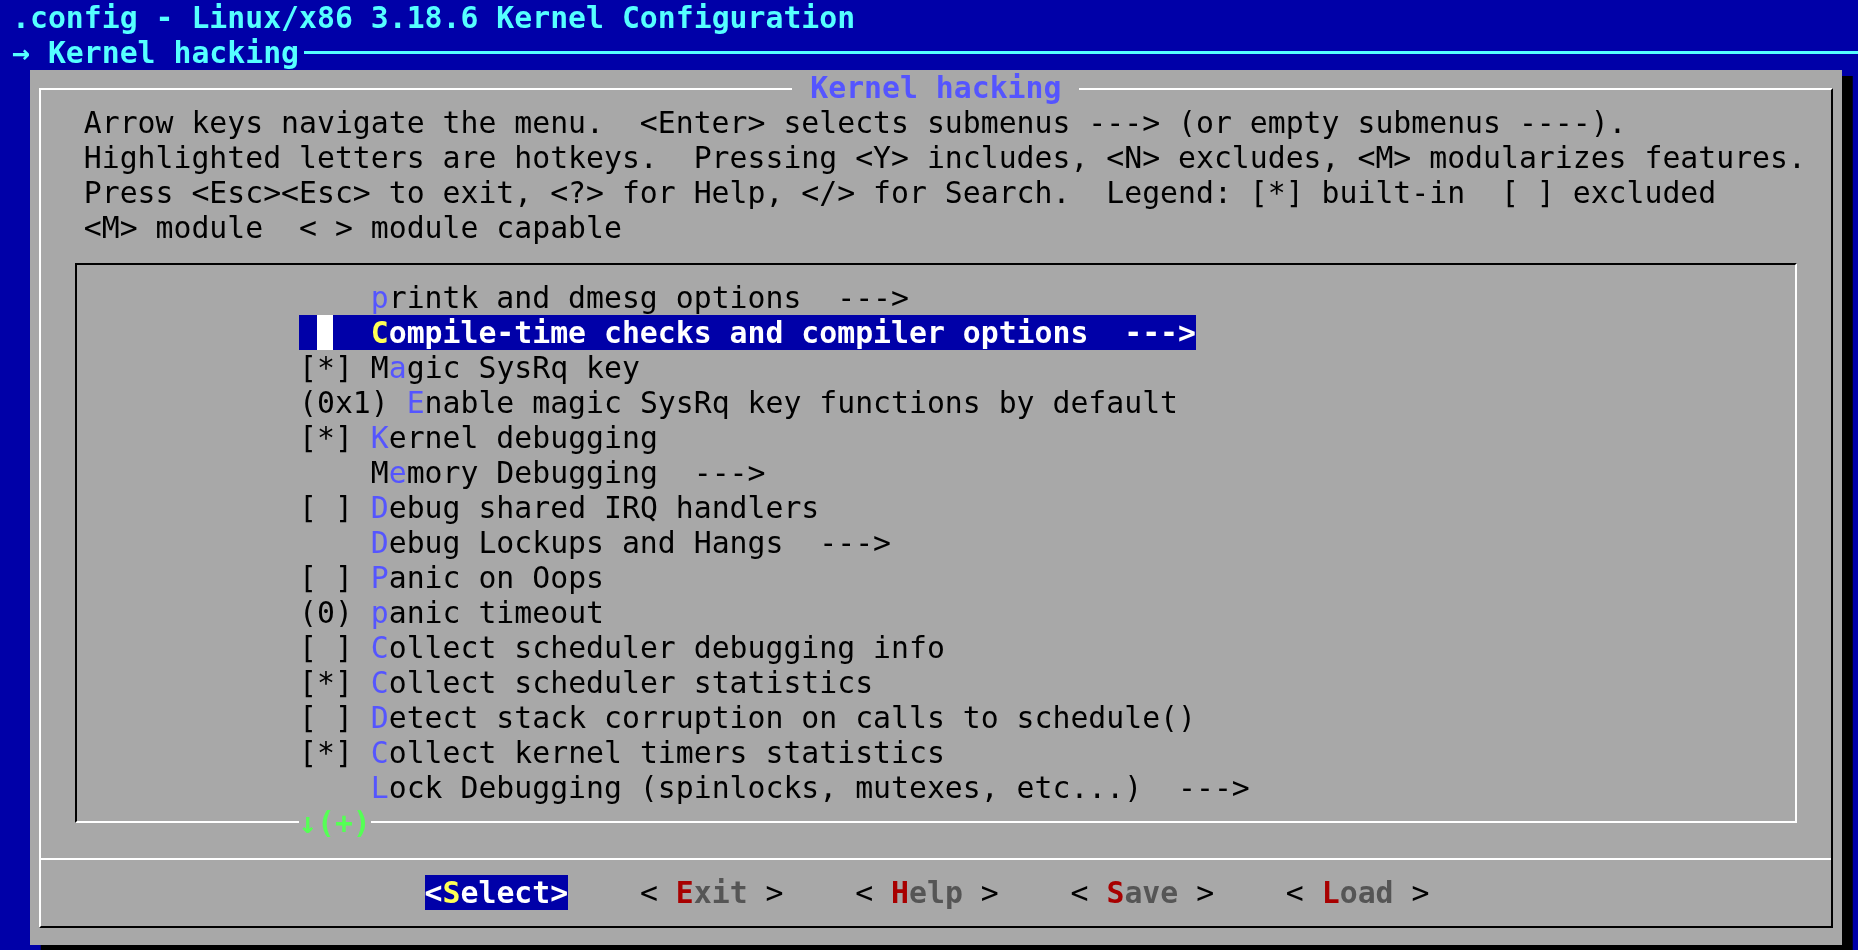 This screenshot has height=950, width=1858. What do you see at coordinates (855, 122) in the screenshot?
I see `help-text: Arrow keys navigate the menu. <Enter> selects submenus ---> (or empty submenus ----).` at bounding box center [855, 122].